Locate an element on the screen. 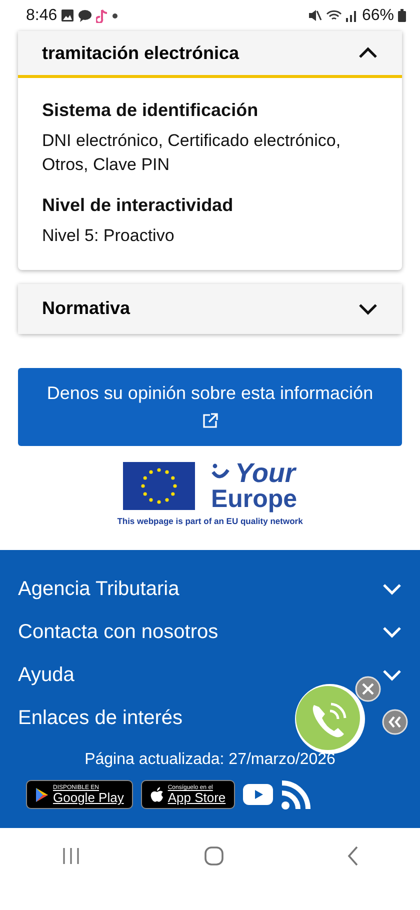 This screenshot has width=420, height=910. recent-apps-icon is located at coordinates (71, 856).